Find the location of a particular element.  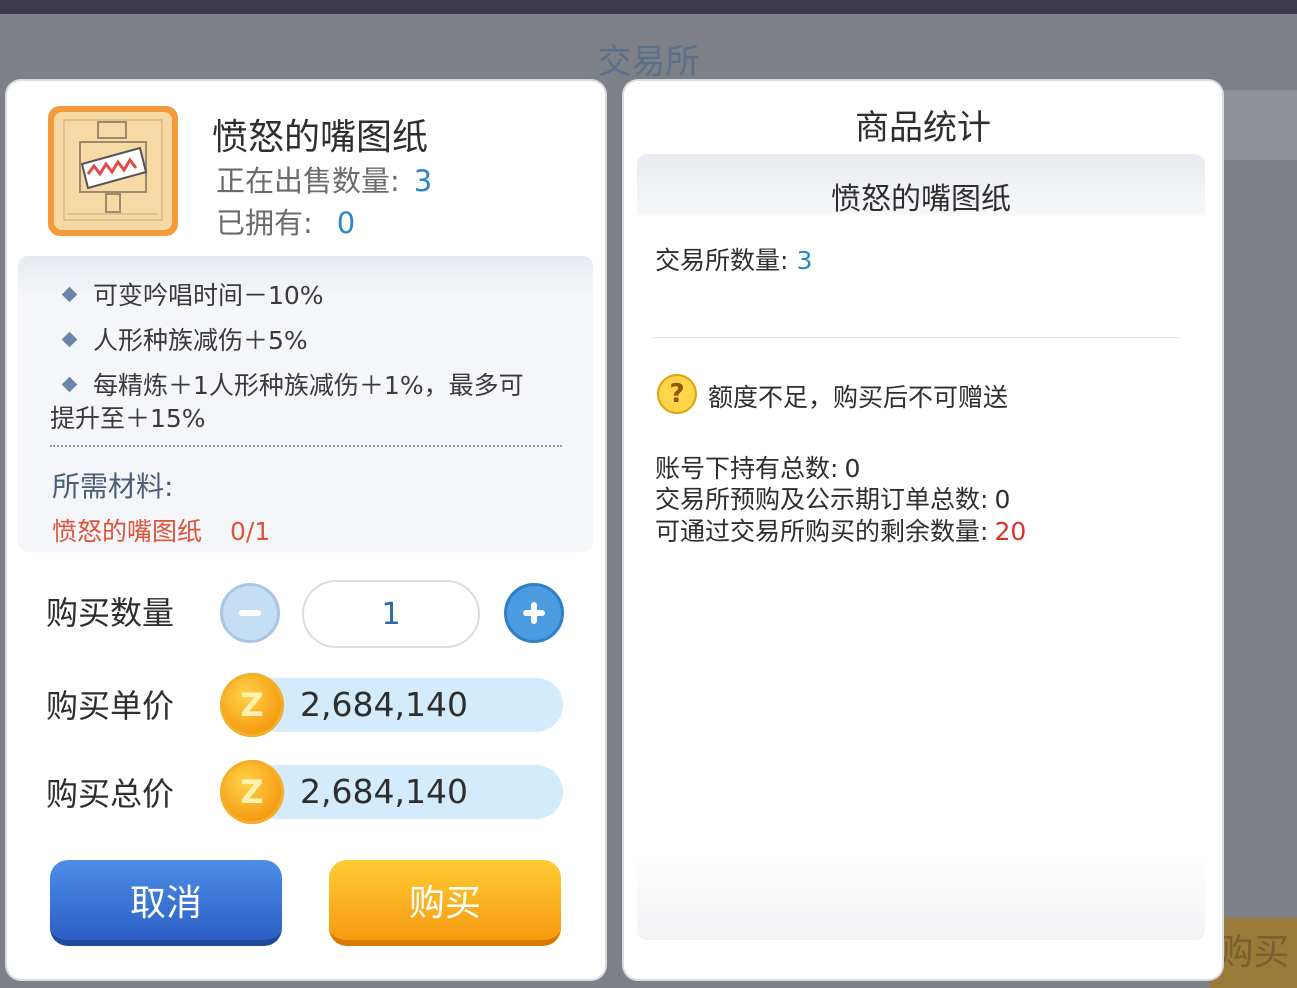

exchange-title: 交易所 is located at coordinates (648, 62).